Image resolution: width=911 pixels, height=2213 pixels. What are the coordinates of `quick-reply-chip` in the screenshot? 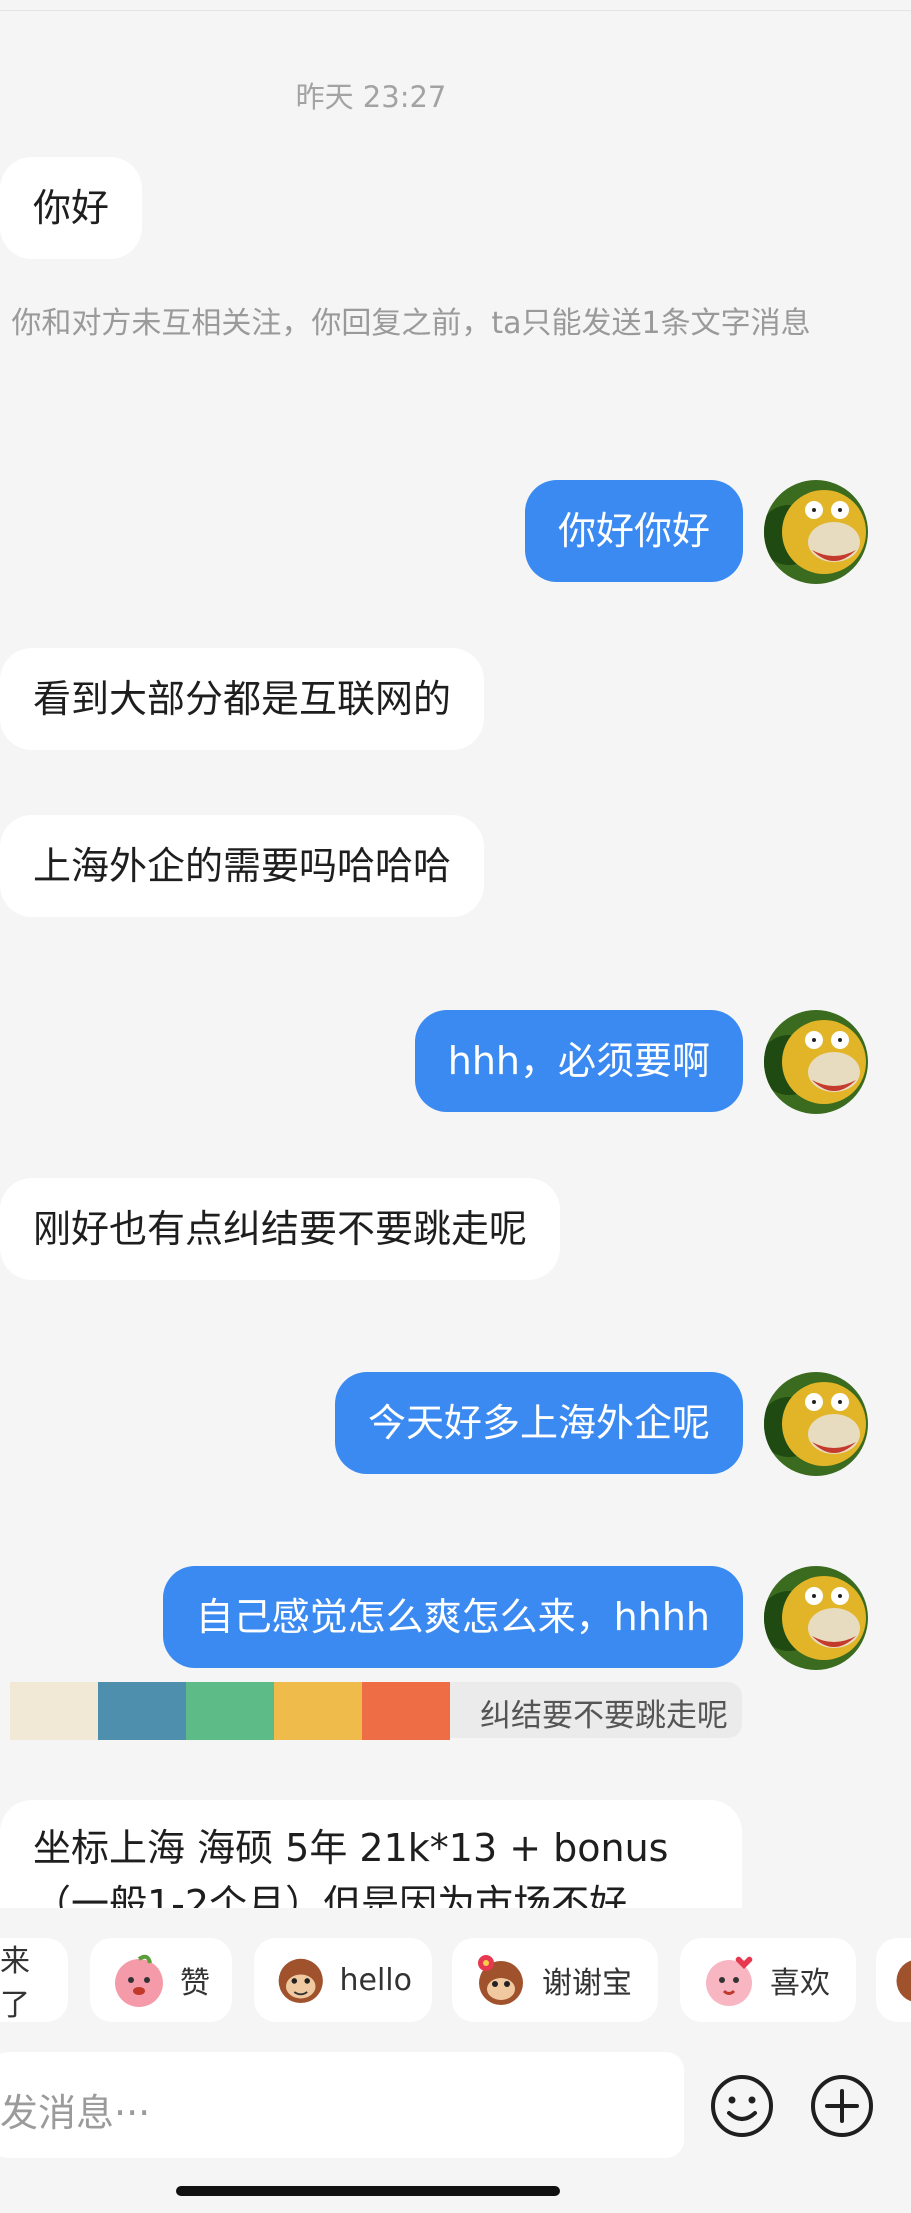 It's located at (893, 1980).